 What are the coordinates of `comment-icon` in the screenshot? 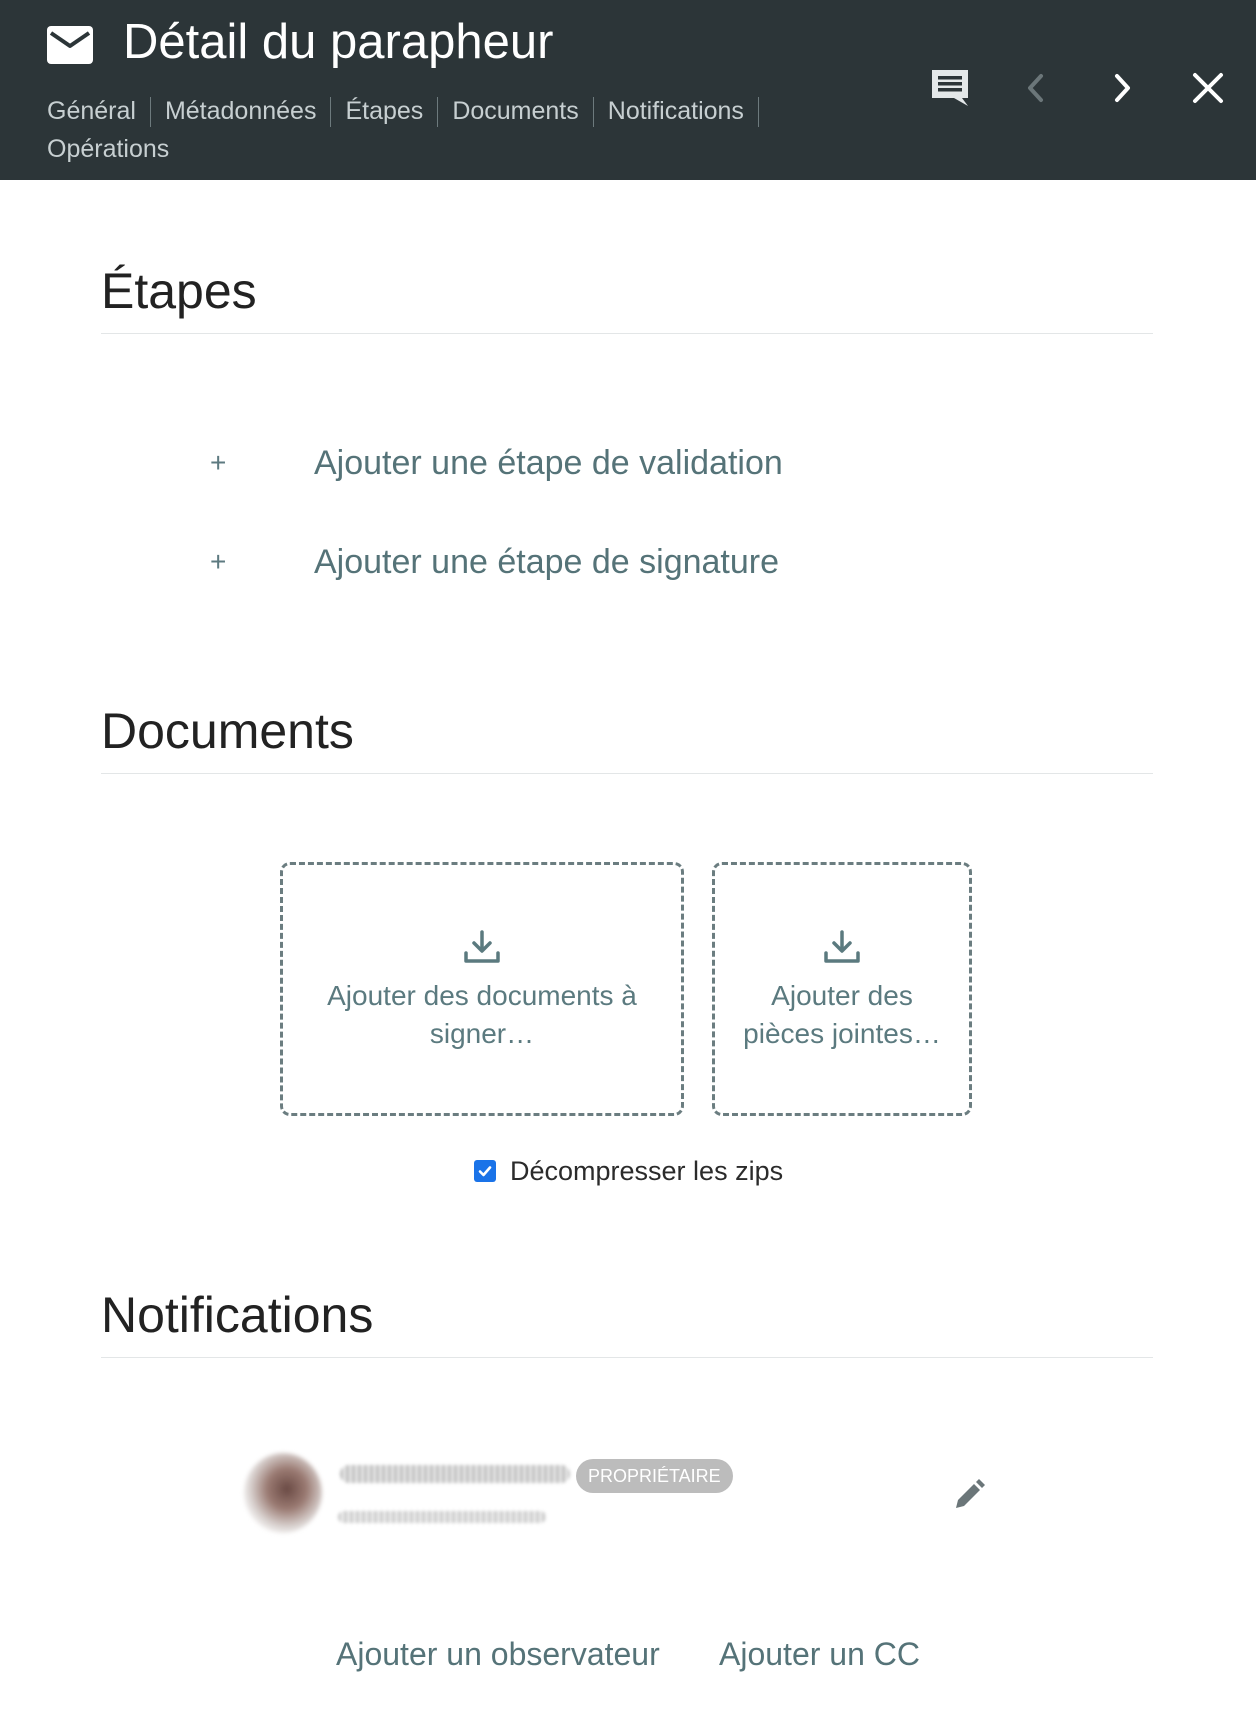 It's located at (950, 88).